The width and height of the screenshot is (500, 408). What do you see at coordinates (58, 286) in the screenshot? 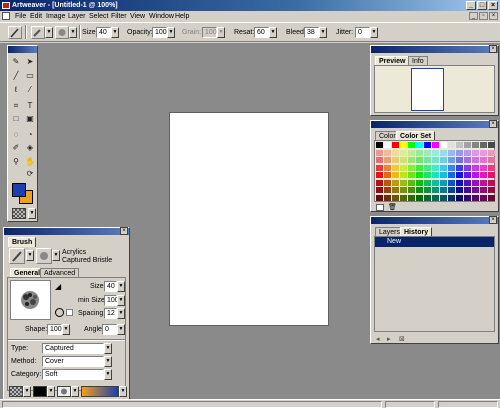
I see `brush-shape-icon: ◢` at bounding box center [58, 286].